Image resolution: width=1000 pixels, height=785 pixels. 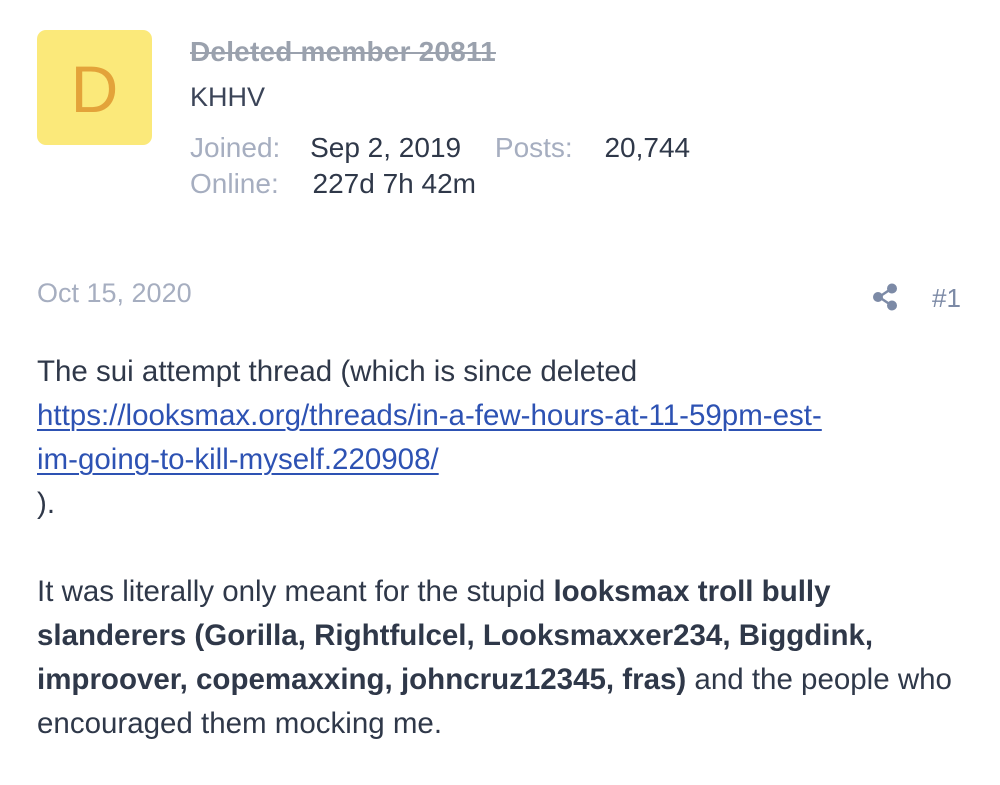 What do you see at coordinates (885, 297) in the screenshot?
I see `share-icon` at bounding box center [885, 297].